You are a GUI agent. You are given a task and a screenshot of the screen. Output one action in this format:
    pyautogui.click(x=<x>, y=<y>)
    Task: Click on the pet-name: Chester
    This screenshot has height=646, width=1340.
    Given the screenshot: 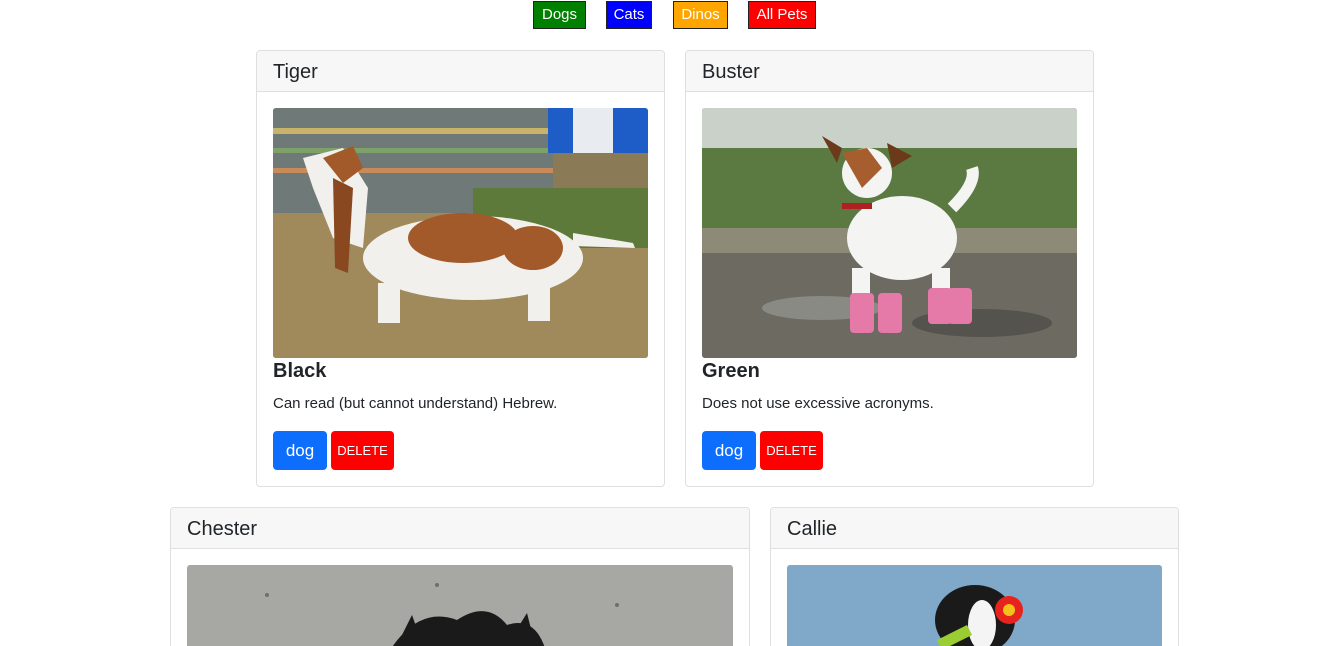 What is the action you would take?
    pyautogui.click(x=460, y=528)
    